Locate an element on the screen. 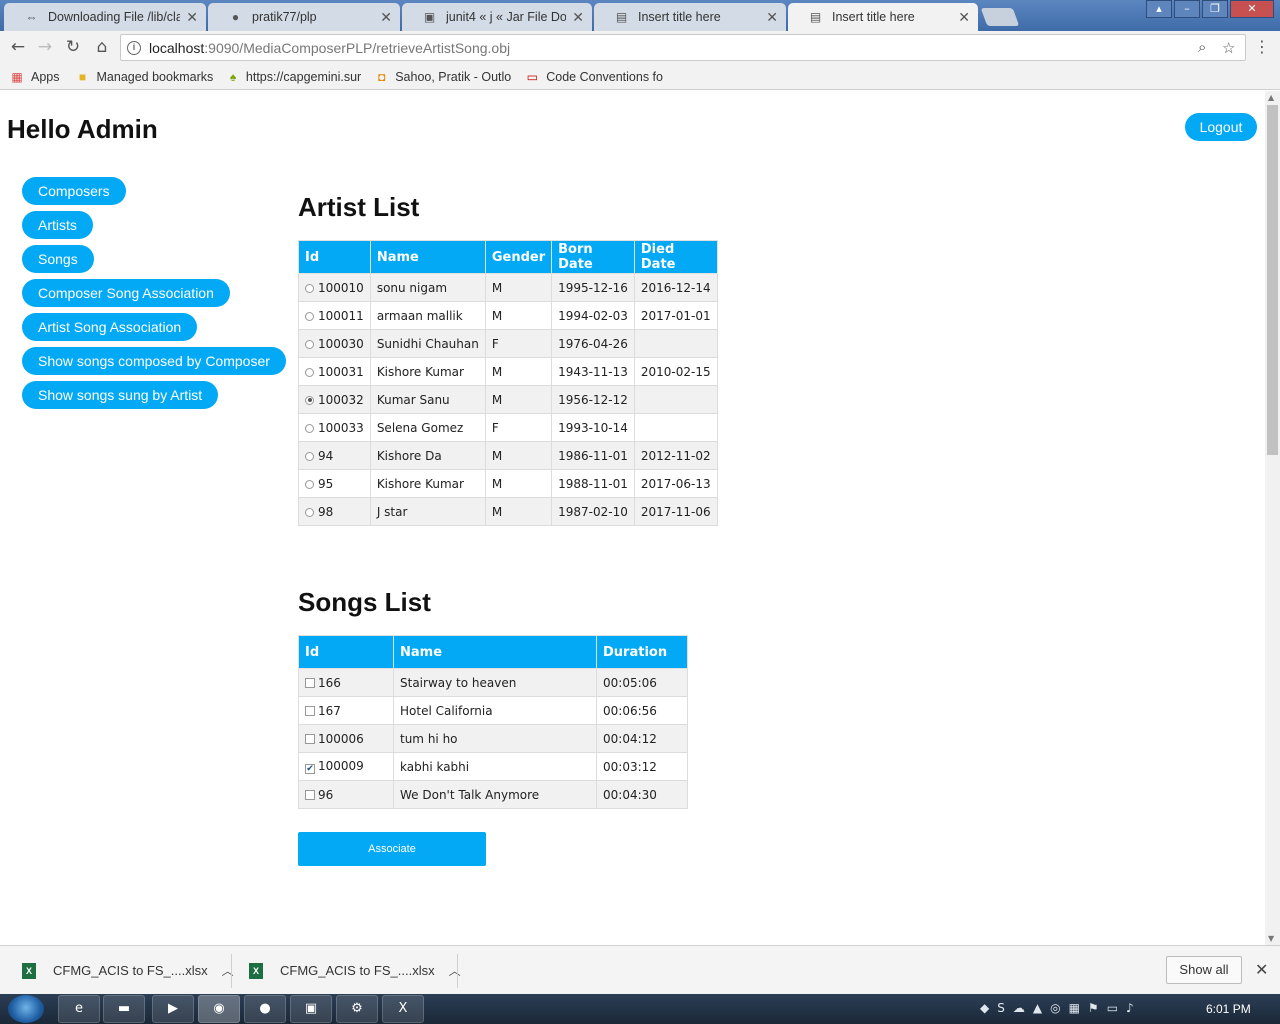 The height and width of the screenshot is (1024, 1280). internet-explorer-icon: e is located at coordinates (79, 1009).